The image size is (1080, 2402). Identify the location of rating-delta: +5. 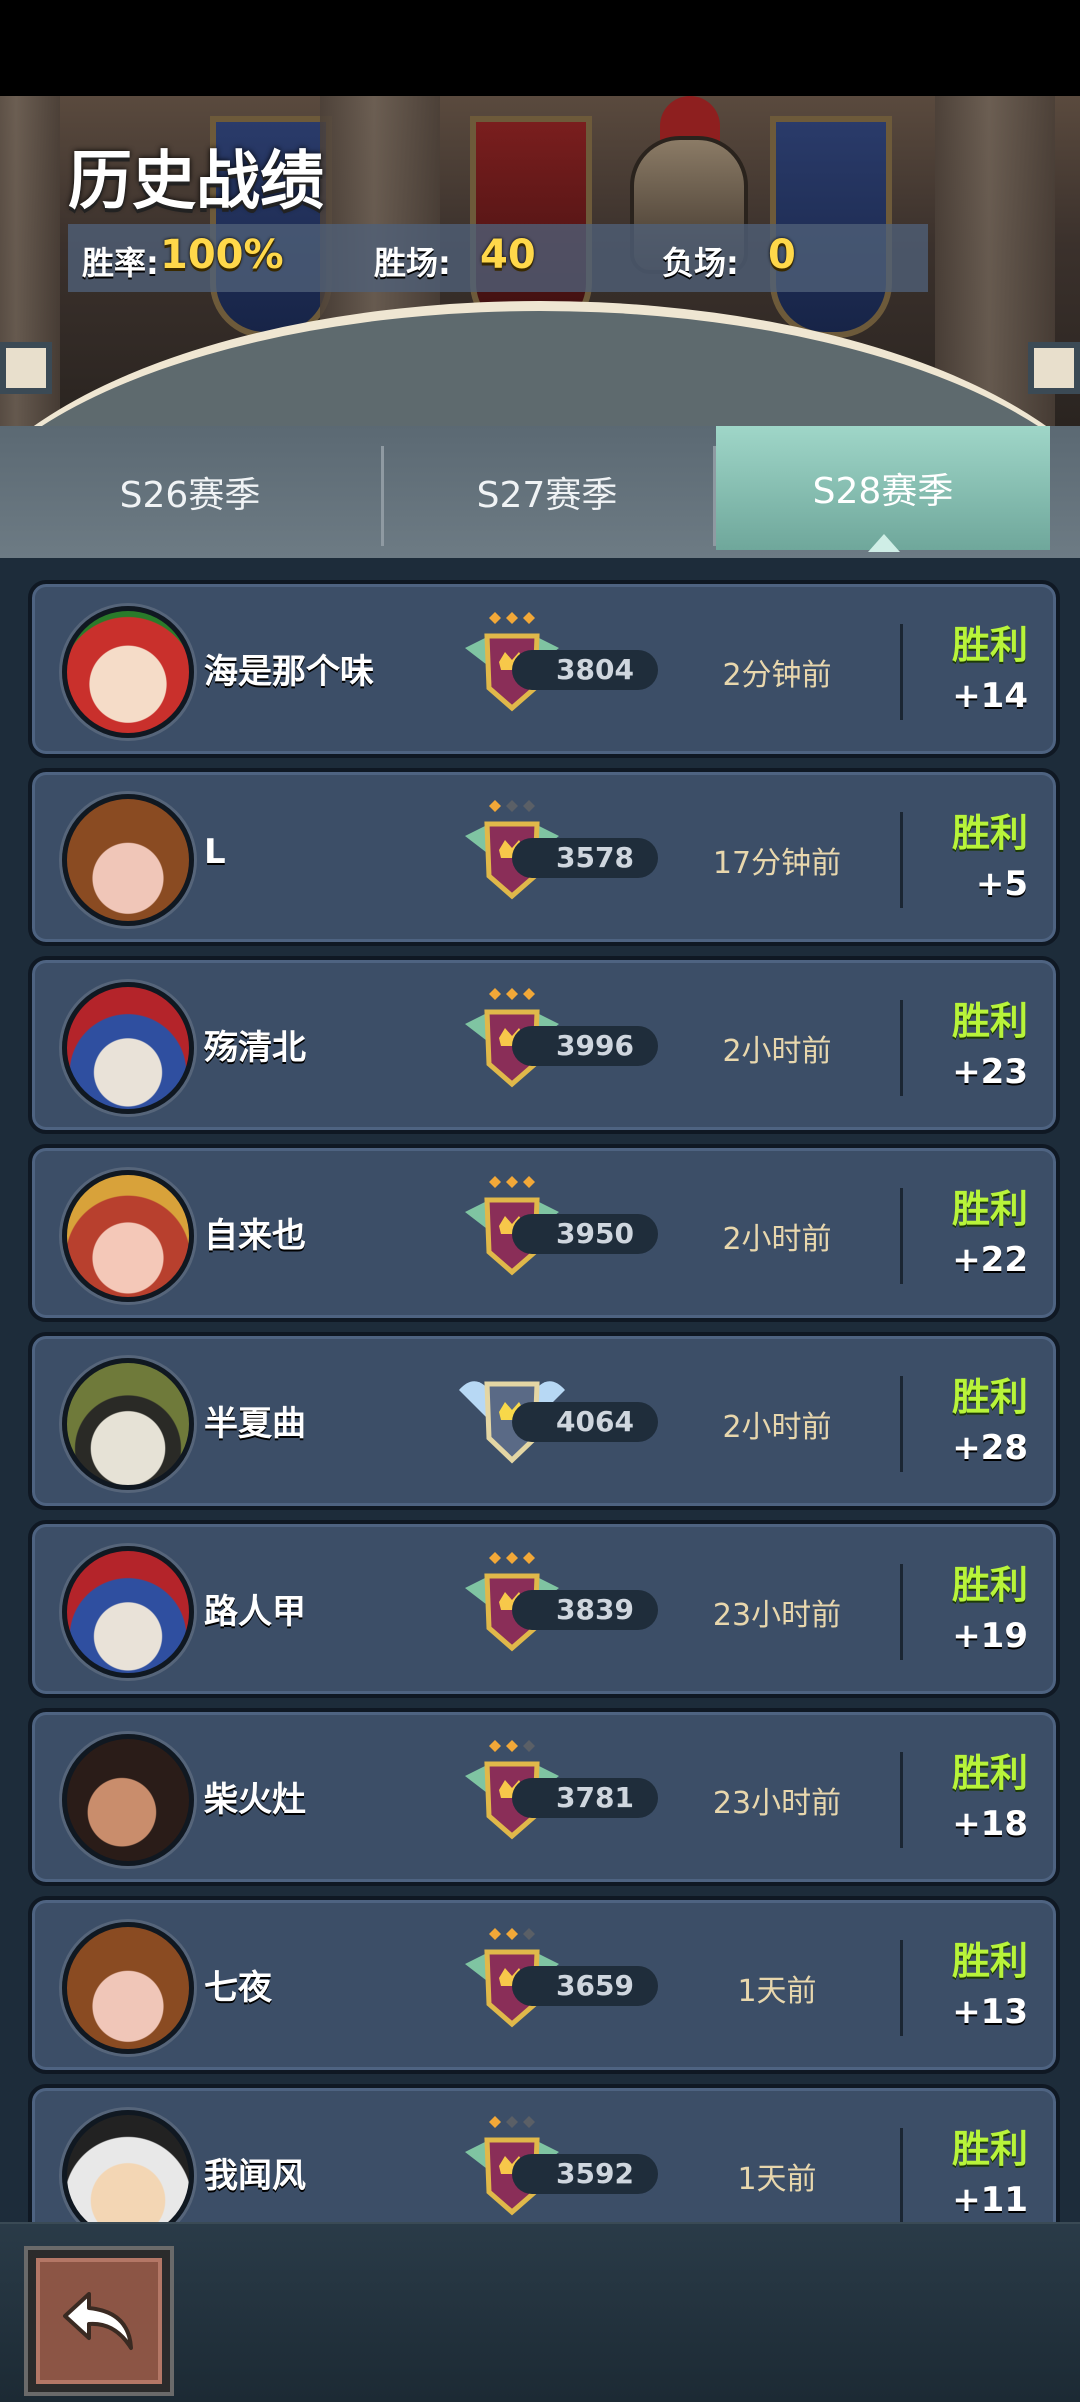
(1001, 884).